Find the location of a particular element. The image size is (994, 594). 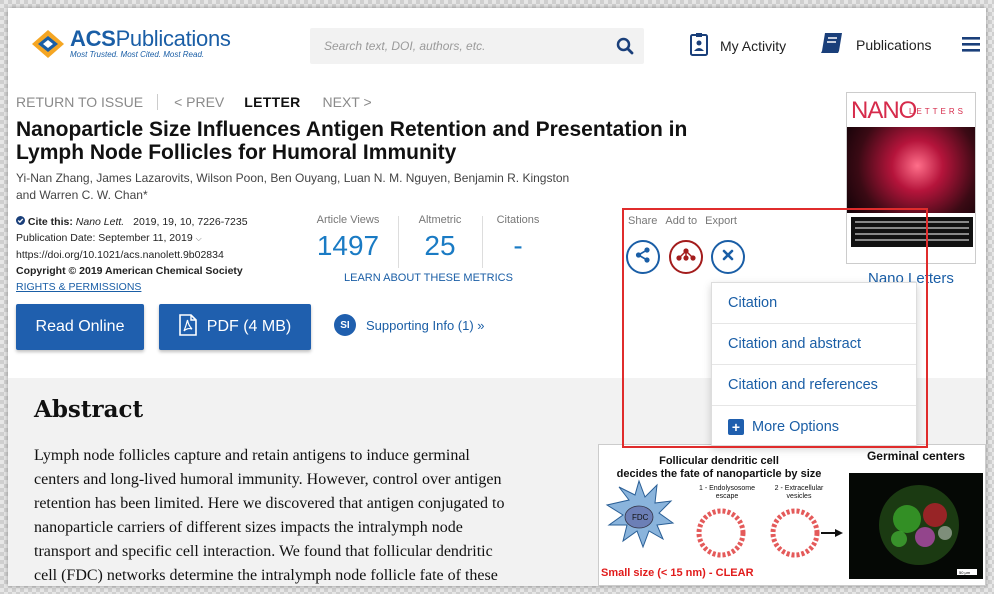

export-button is located at coordinates (728, 257).